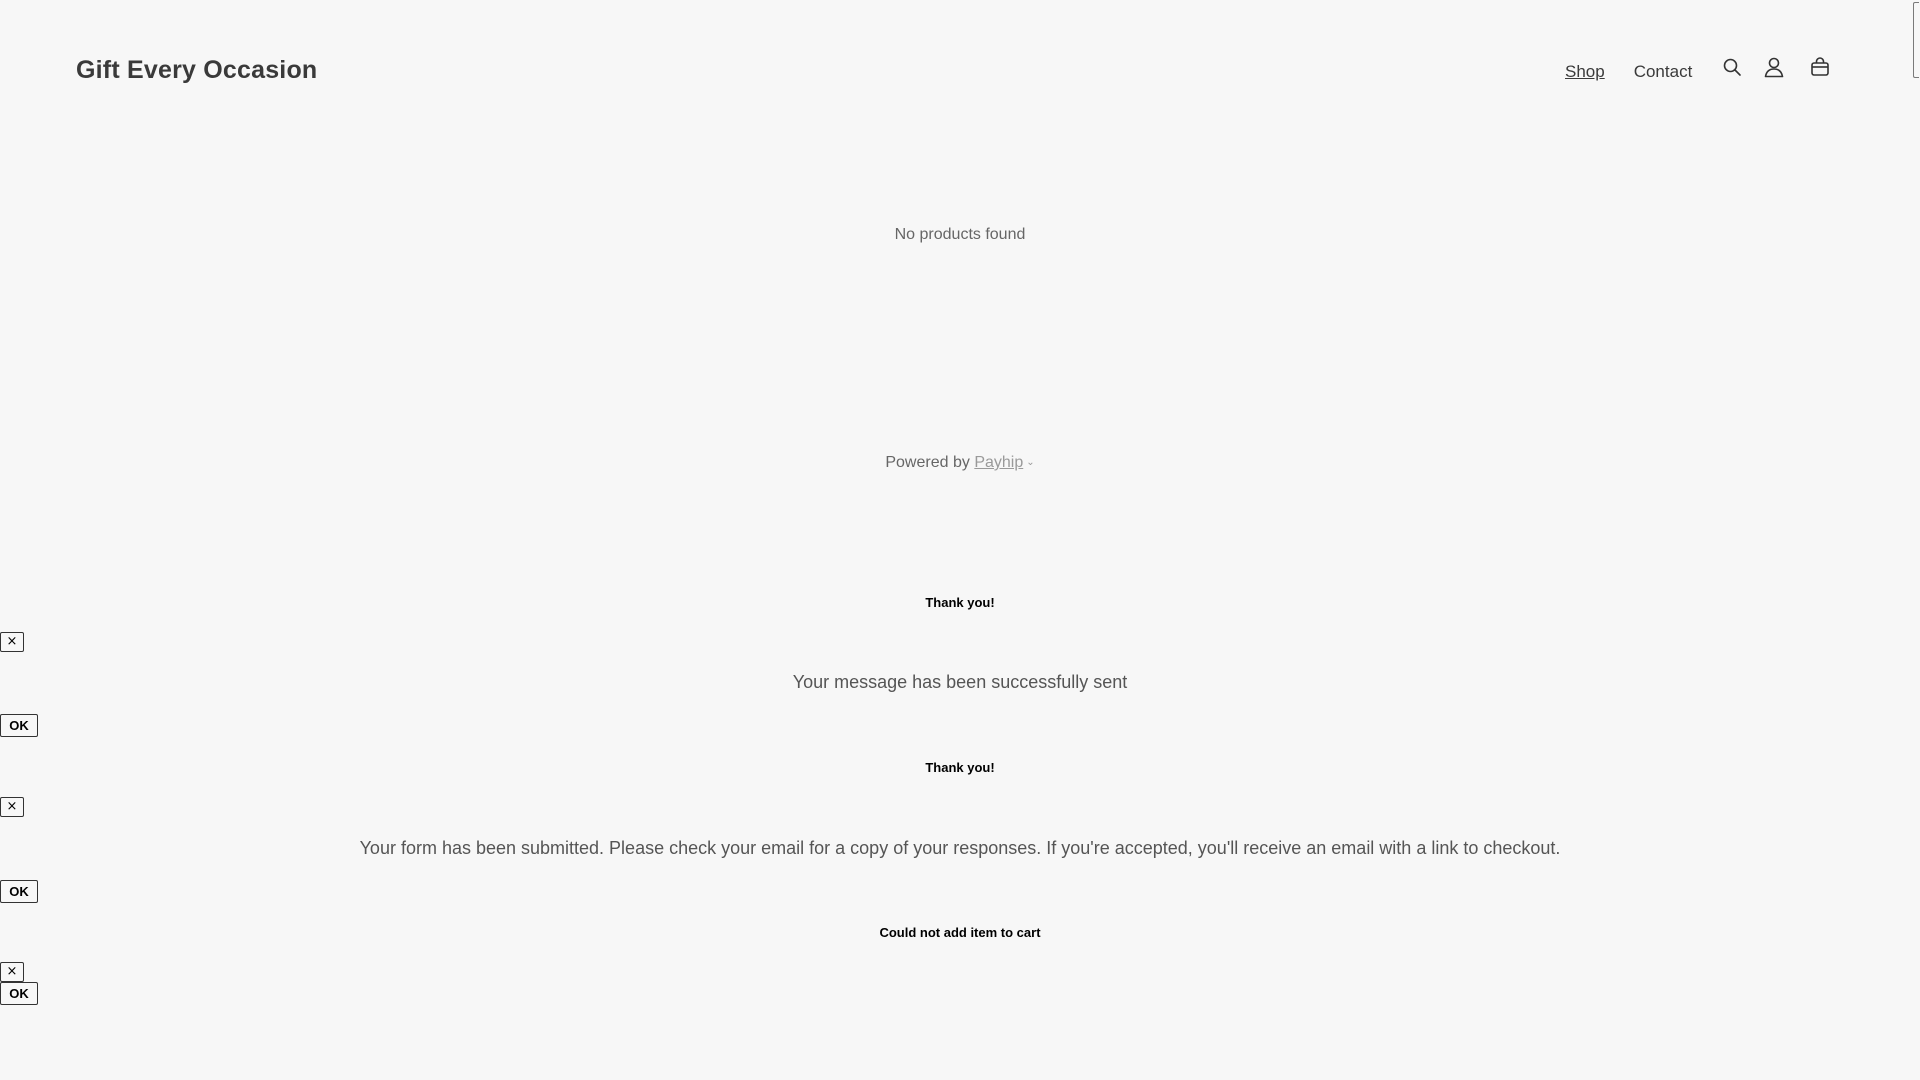  I want to click on account-icon, so click(1774, 67).